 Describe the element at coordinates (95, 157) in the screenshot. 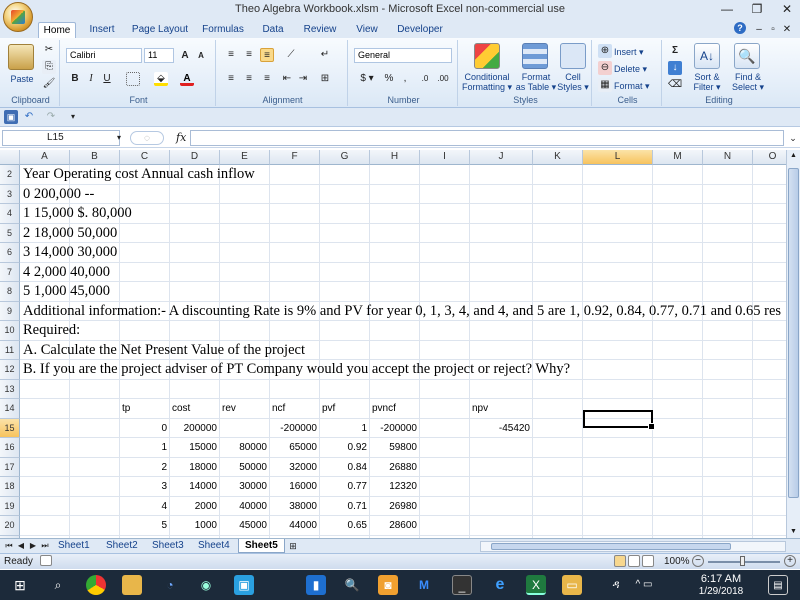

I see `column-header-B: B` at that location.